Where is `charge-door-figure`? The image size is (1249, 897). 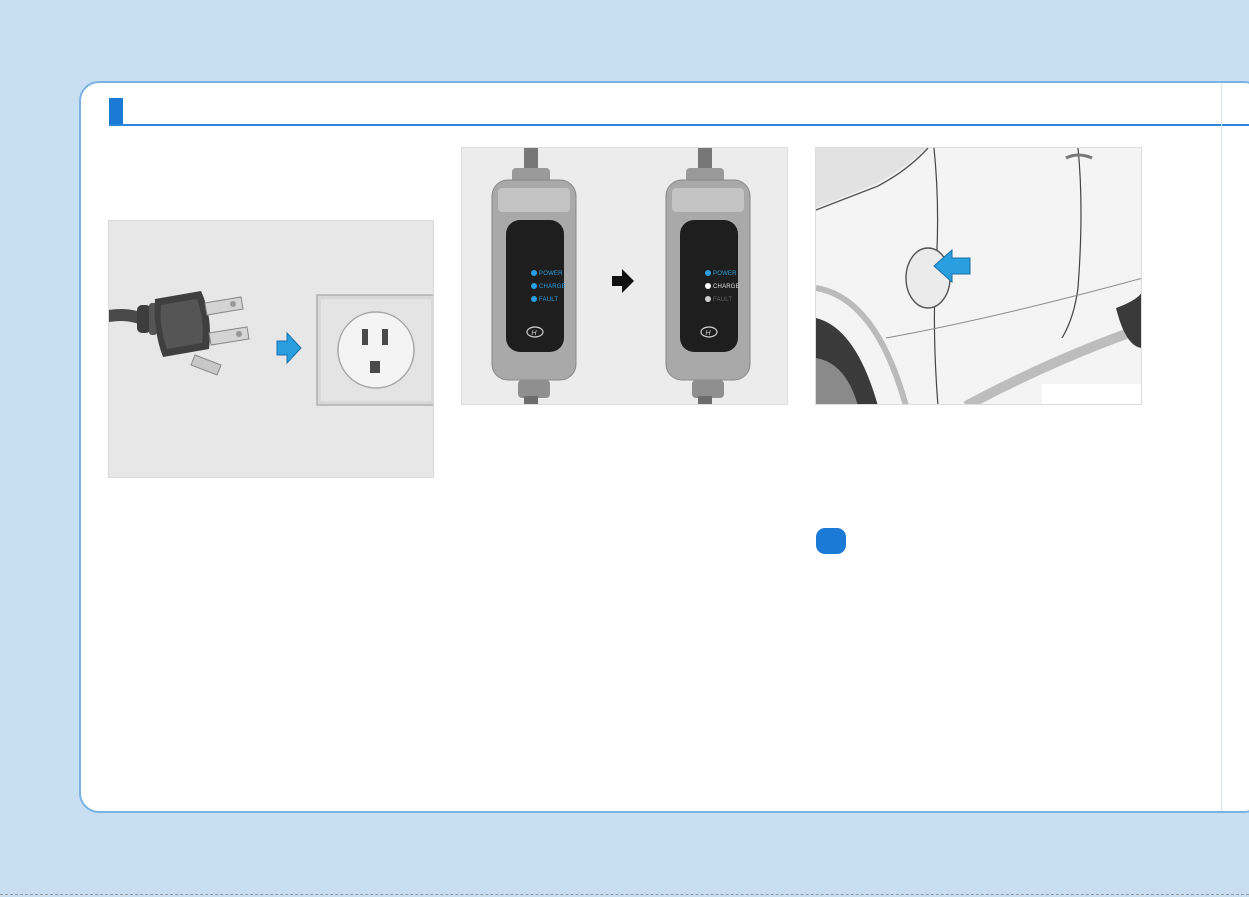
charge-door-figure is located at coordinates (978, 276).